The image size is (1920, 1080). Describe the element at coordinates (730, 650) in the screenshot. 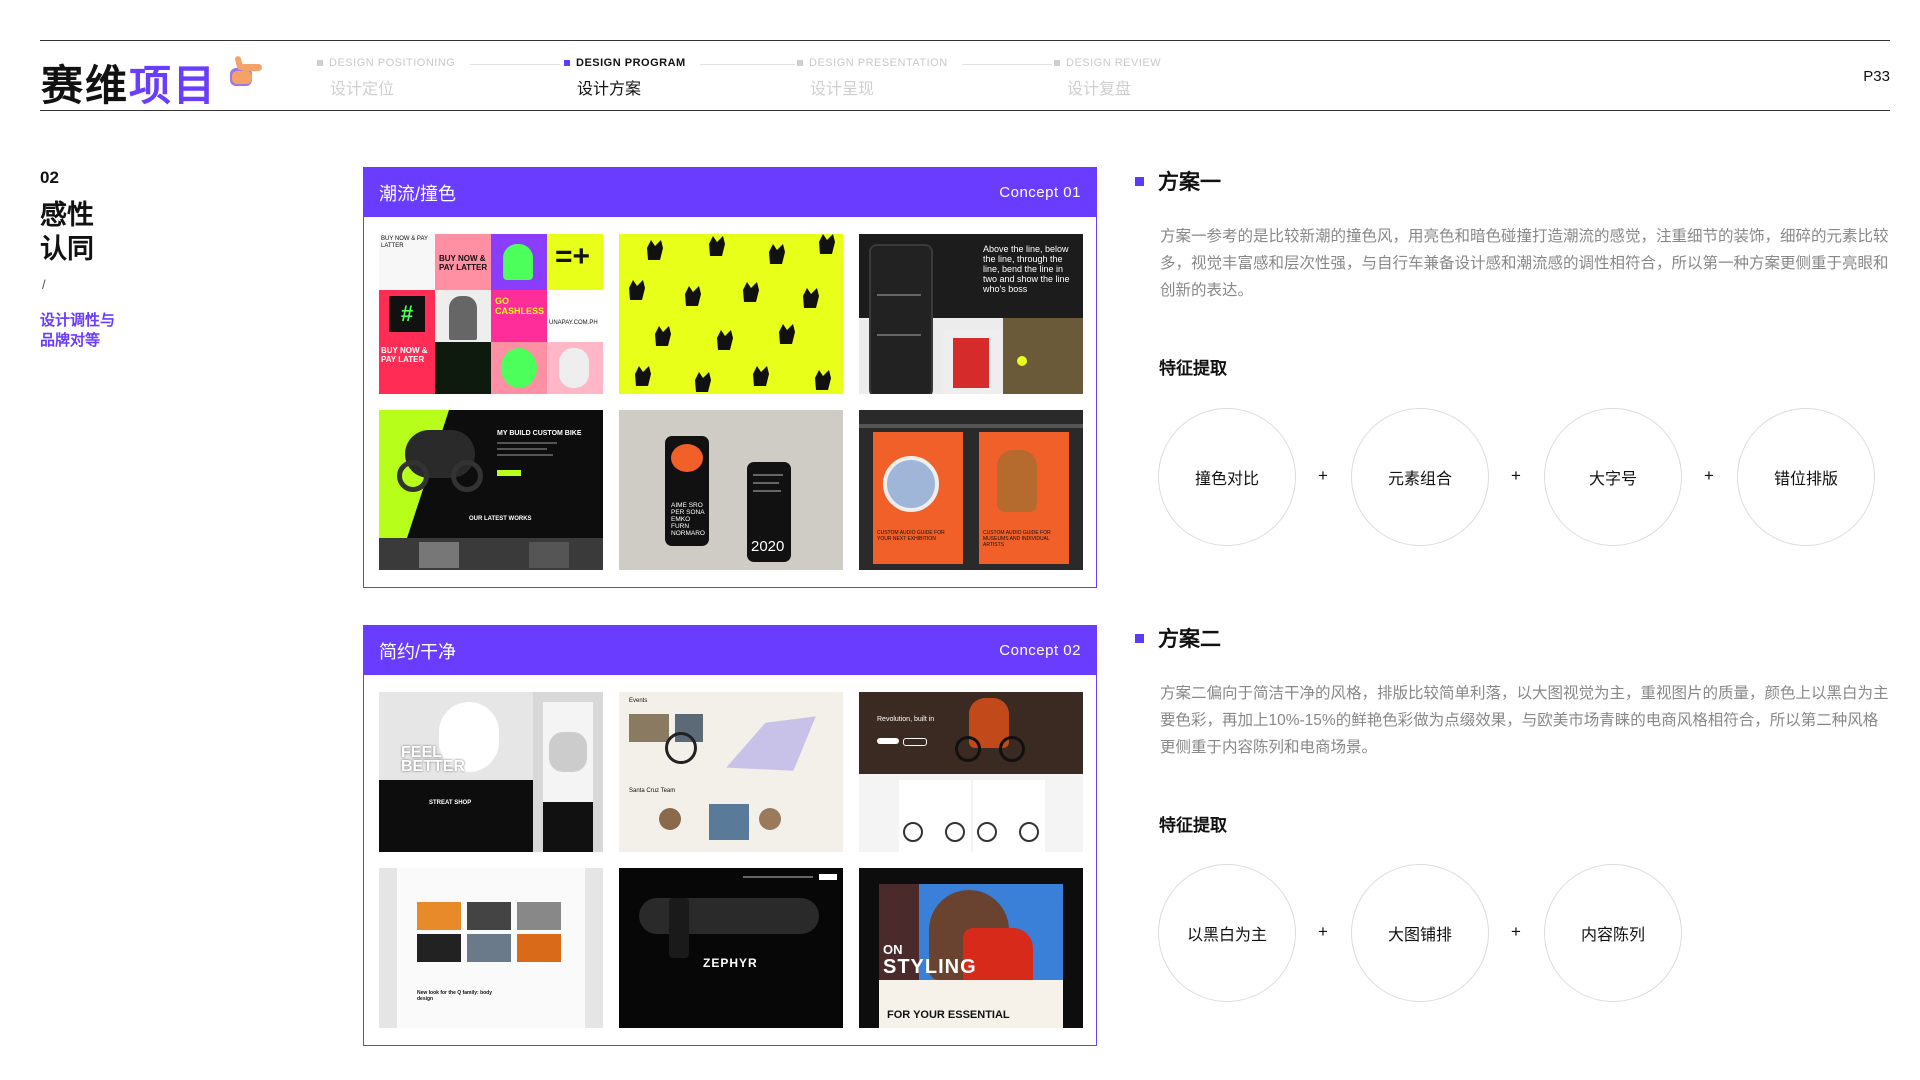

I see `concept-02-header: 简约/干净 Concept 02` at that location.